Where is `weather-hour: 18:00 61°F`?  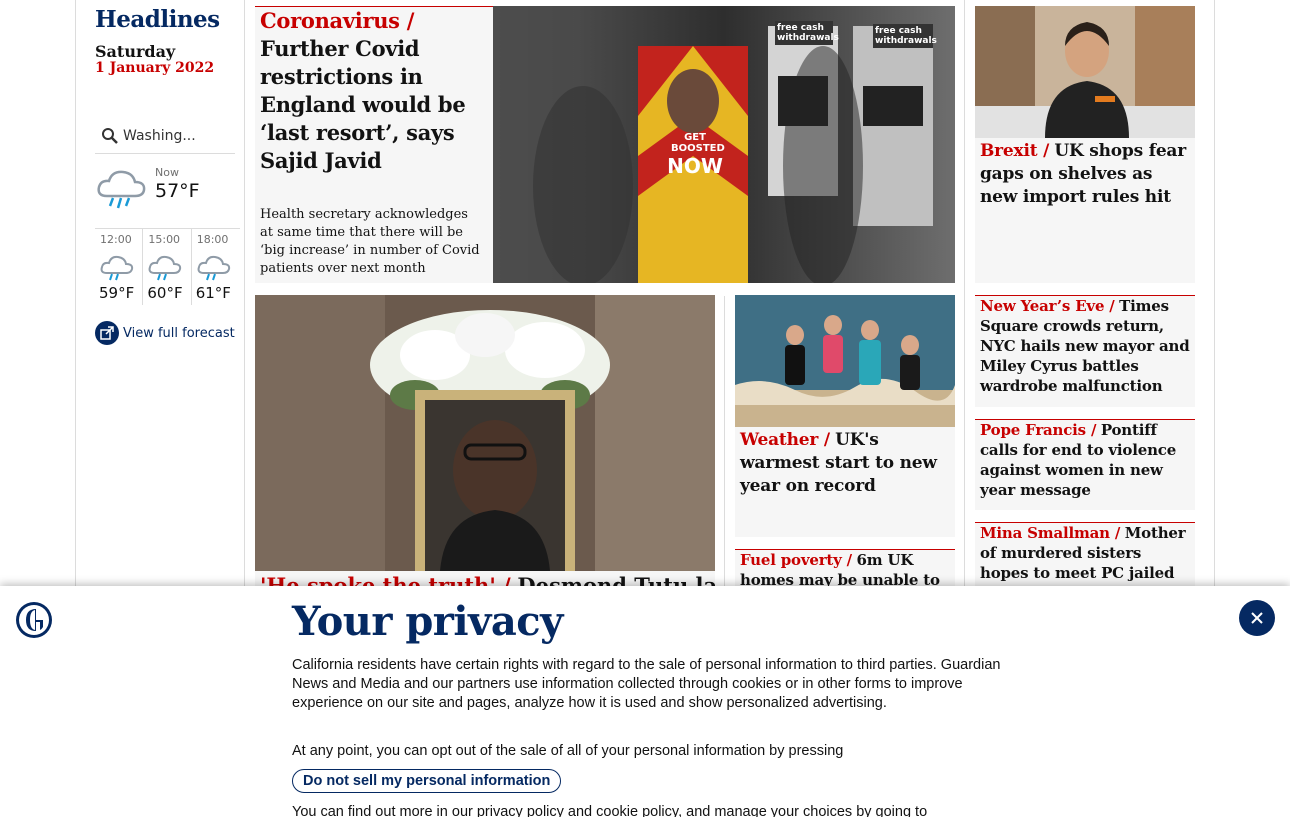 weather-hour: 18:00 61°F is located at coordinates (216, 267).